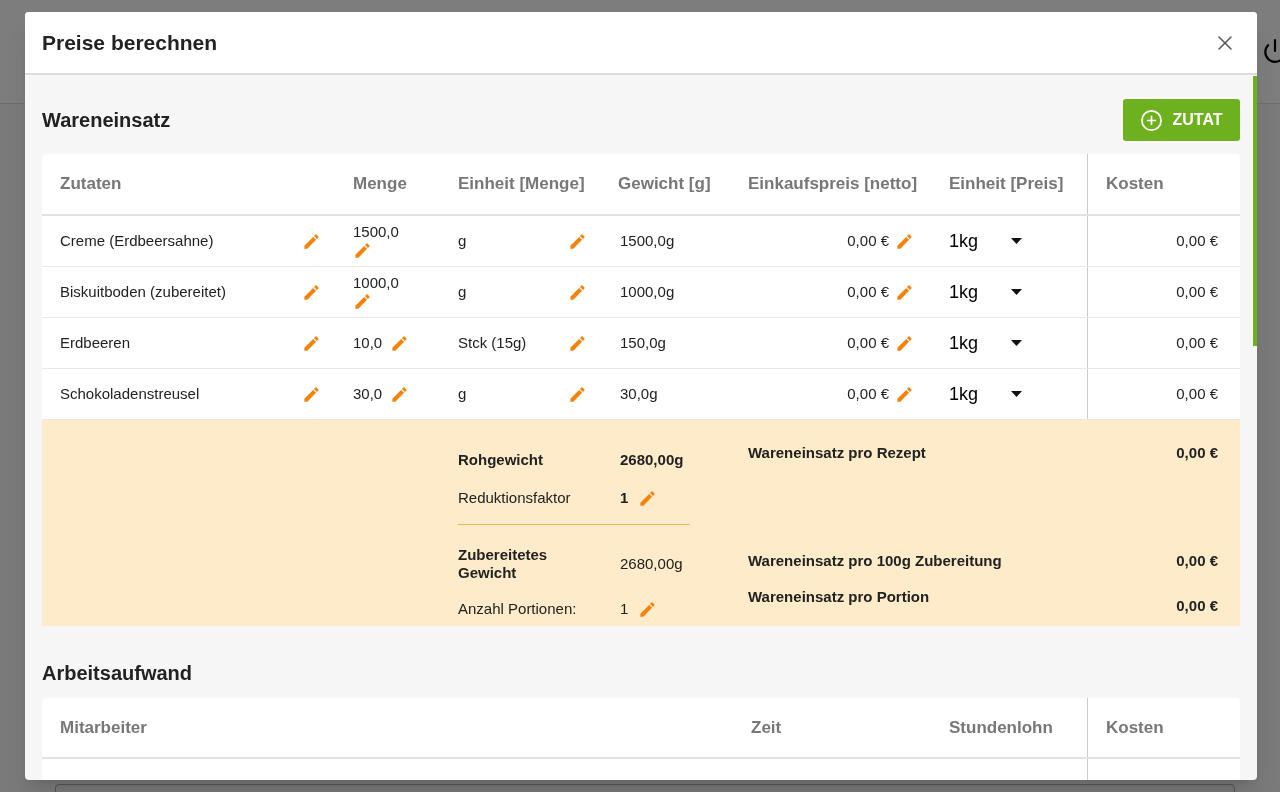 This screenshot has width=1280, height=792. What do you see at coordinates (368, 343) in the screenshot?
I see `amount-value: 10,0` at bounding box center [368, 343].